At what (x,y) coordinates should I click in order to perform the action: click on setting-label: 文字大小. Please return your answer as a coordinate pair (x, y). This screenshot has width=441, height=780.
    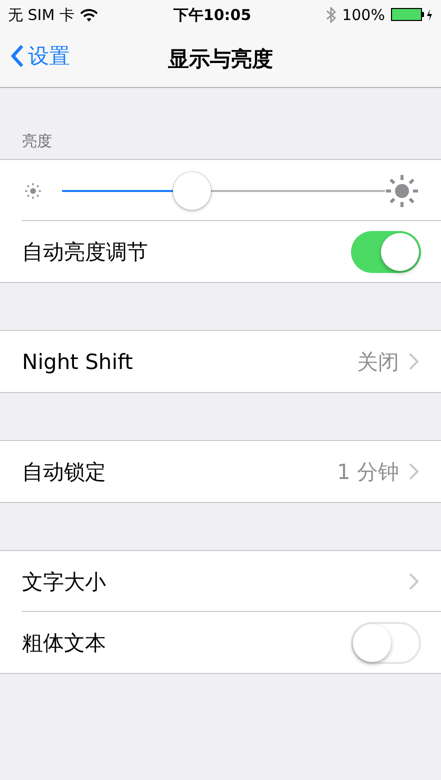
    Looking at the image, I should click on (64, 582).